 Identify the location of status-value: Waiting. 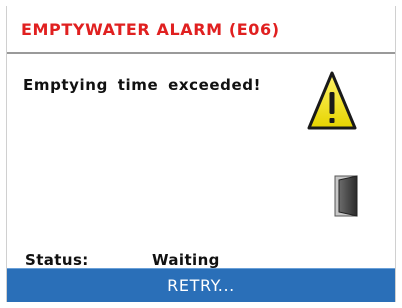
(186, 260).